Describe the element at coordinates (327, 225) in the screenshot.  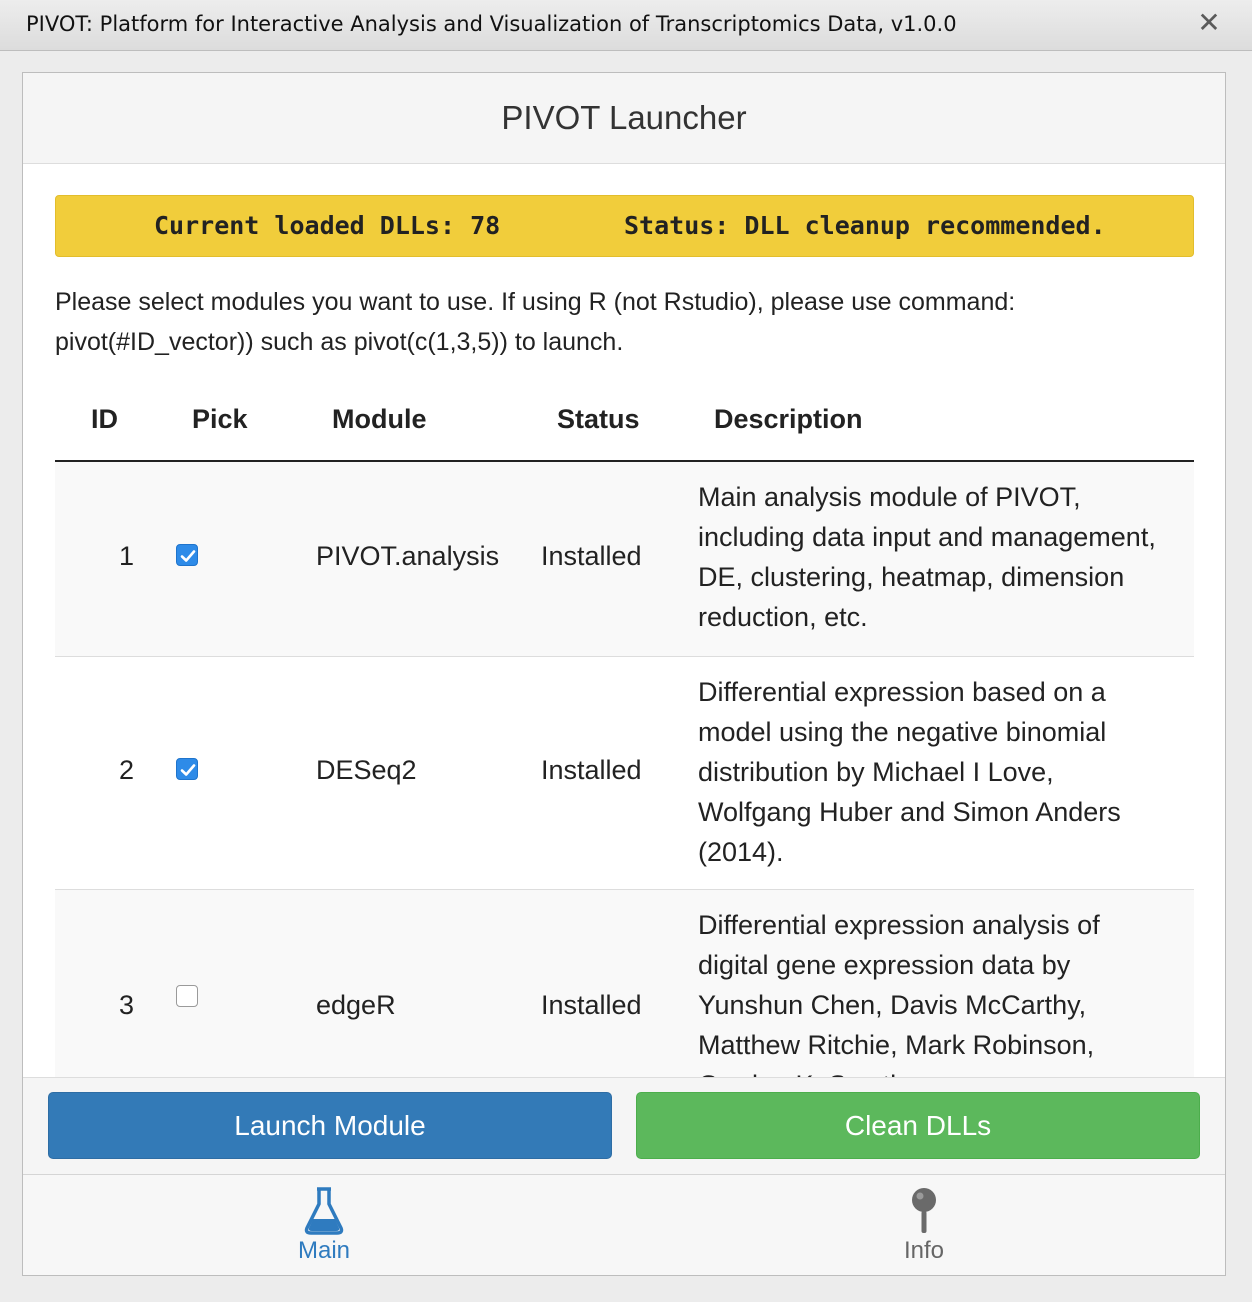
I see `dll-count-text: Current loaded DLLs: 78` at that location.